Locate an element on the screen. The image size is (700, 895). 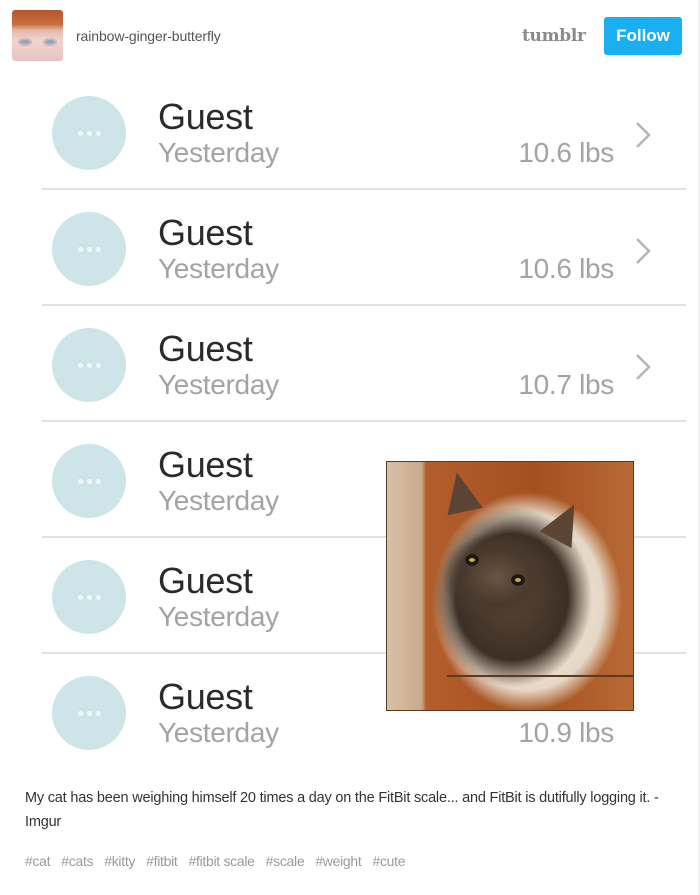
tag-link: #fitbit scale is located at coordinates (222, 861).